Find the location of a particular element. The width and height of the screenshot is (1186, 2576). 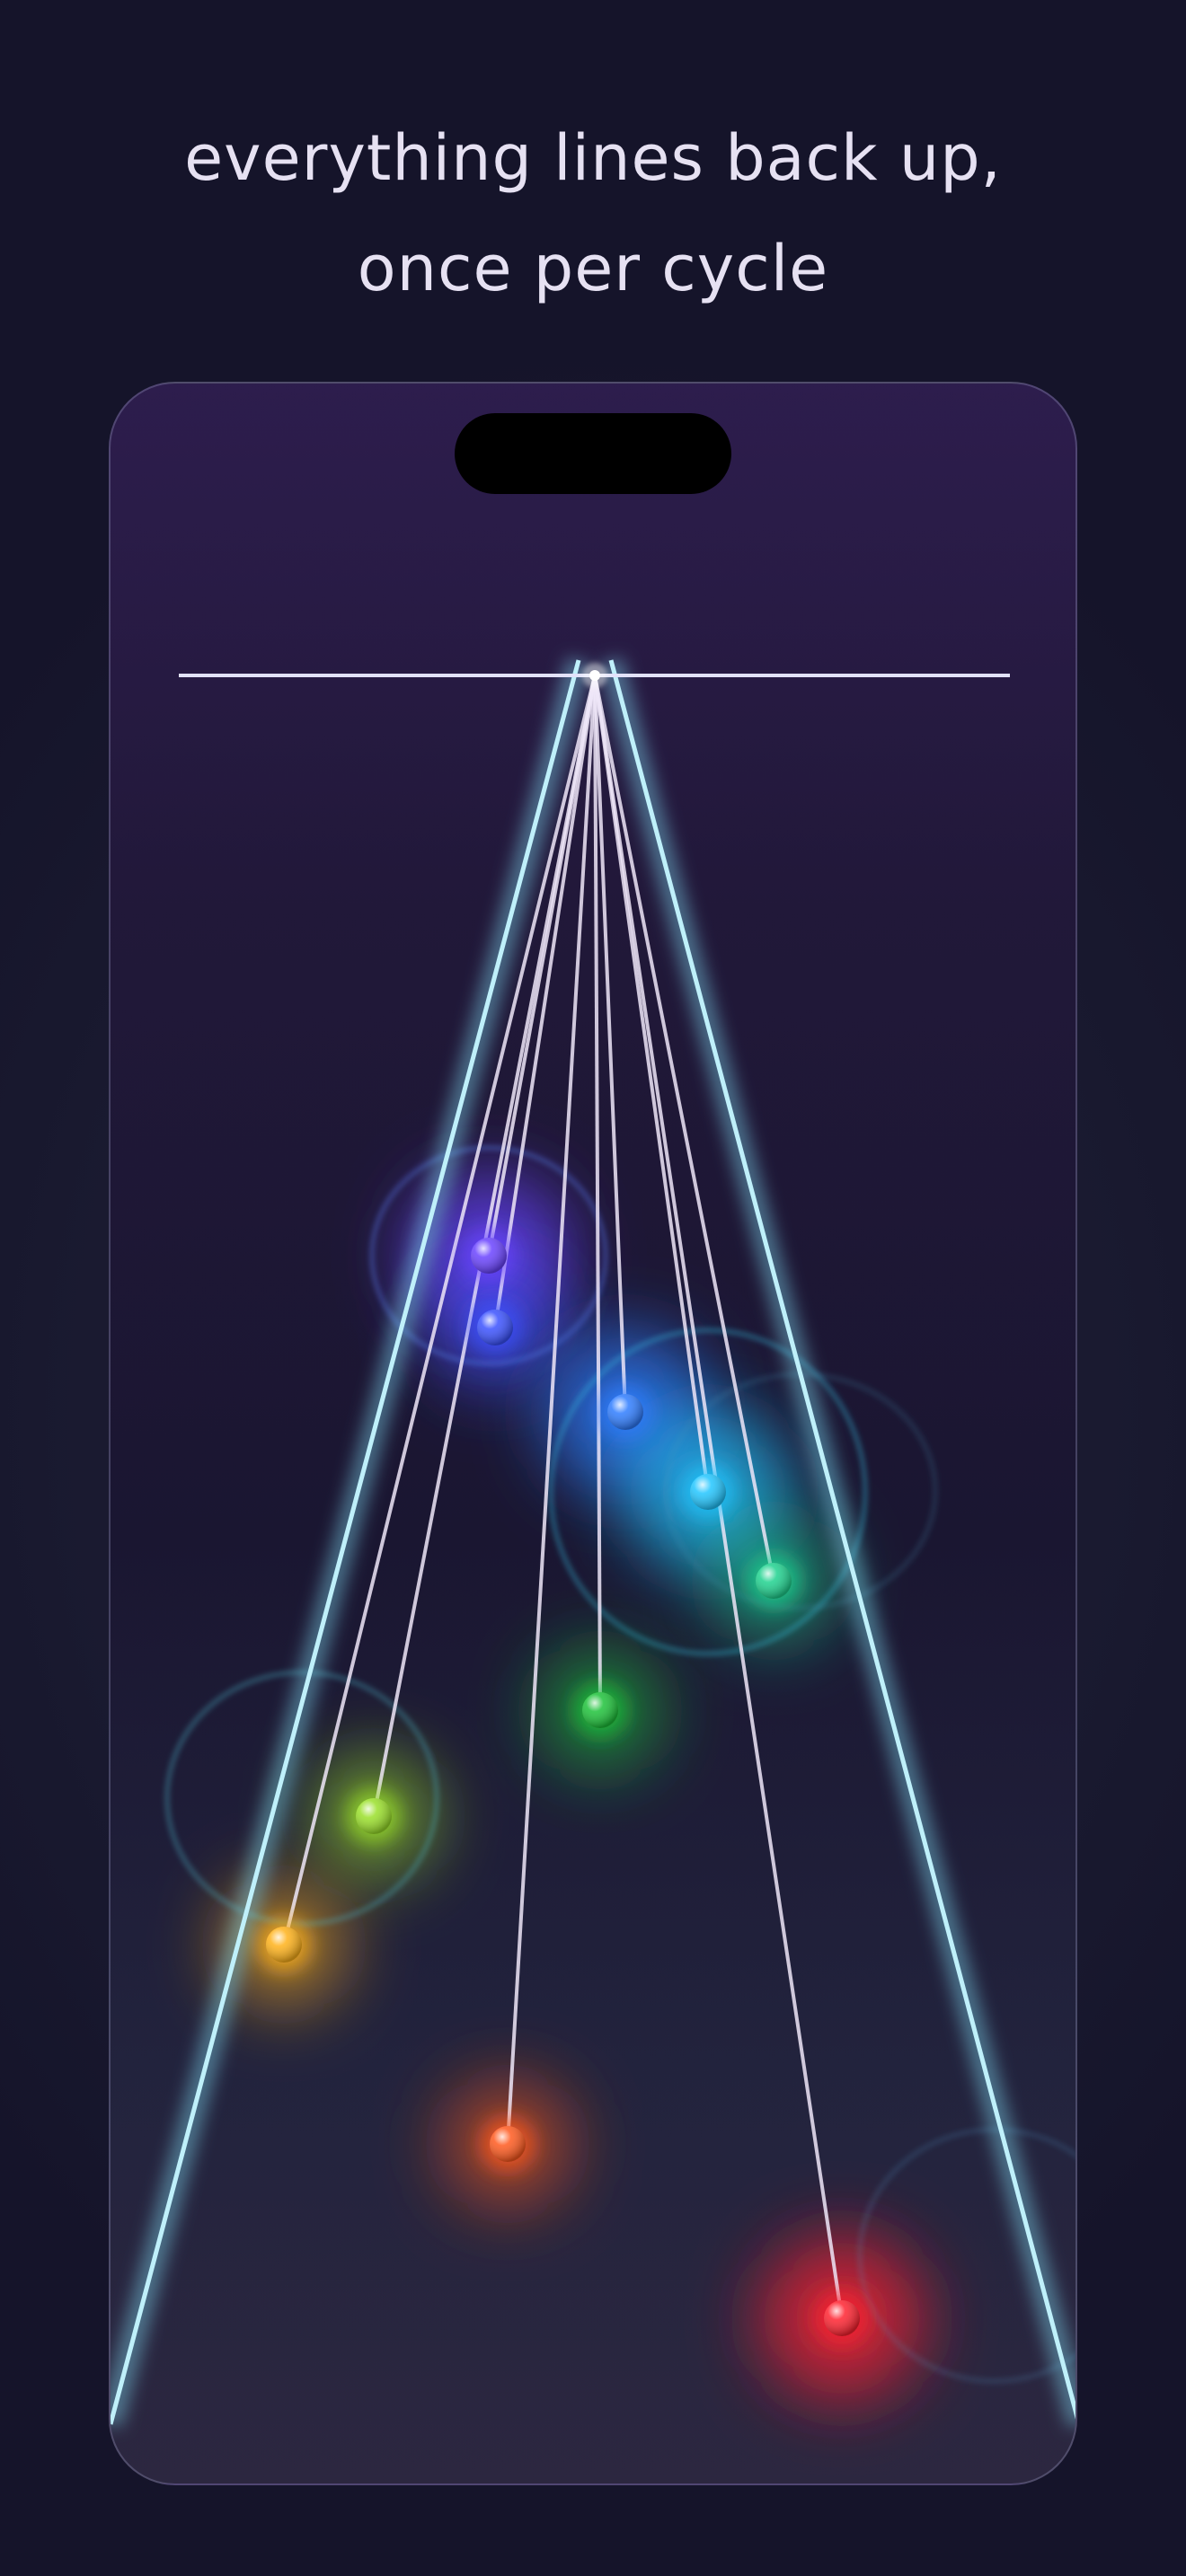

headline-line-2: once per cycle is located at coordinates (593, 268).